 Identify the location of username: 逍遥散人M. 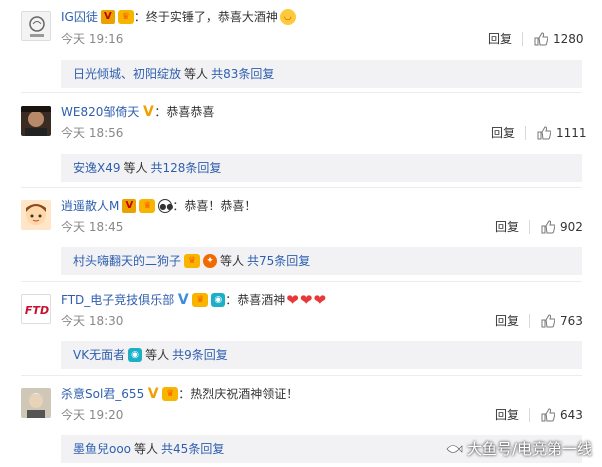
(90, 206).